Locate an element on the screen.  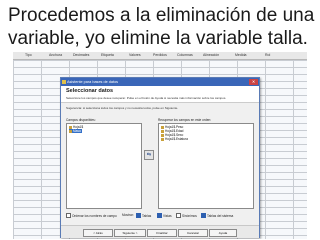
show-label: Mostrar: is located at coordinates (128, 215).